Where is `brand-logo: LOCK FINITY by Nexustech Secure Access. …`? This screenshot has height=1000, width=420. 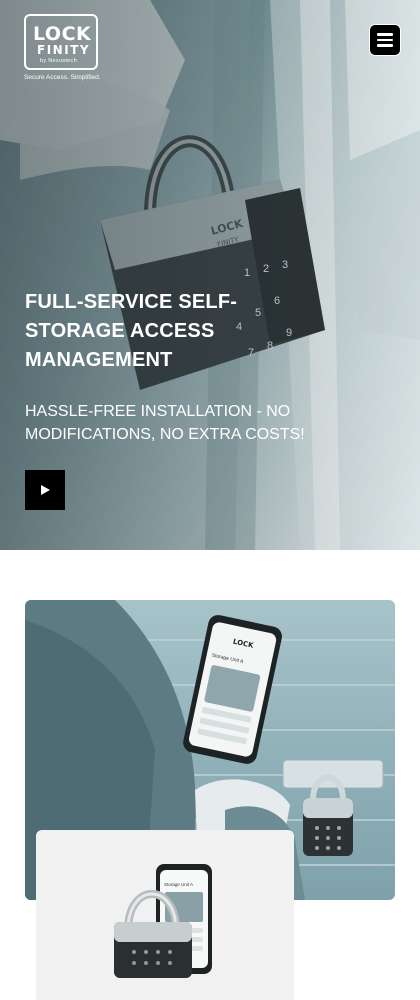
brand-logo: LOCK FINITY by Nexustech Secure Access. … is located at coordinates (62, 49).